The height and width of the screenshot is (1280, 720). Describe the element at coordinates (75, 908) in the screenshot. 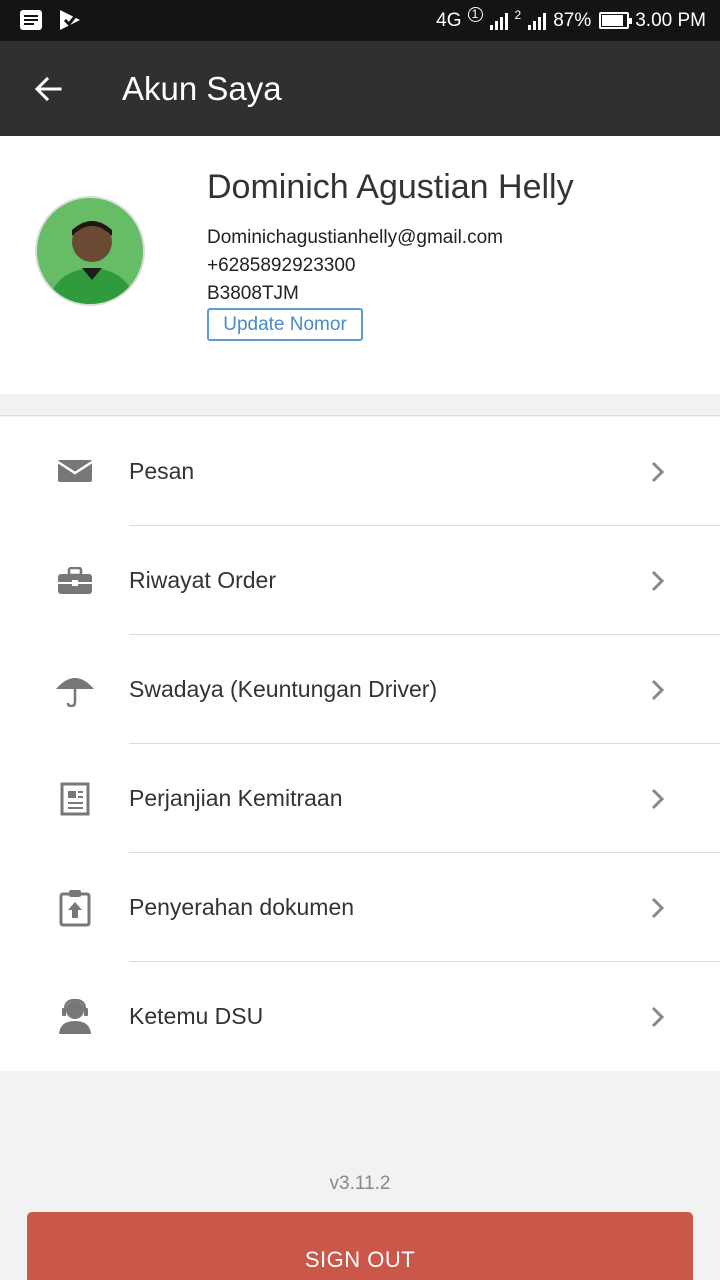

I see `clipboard-upload-icon` at that location.